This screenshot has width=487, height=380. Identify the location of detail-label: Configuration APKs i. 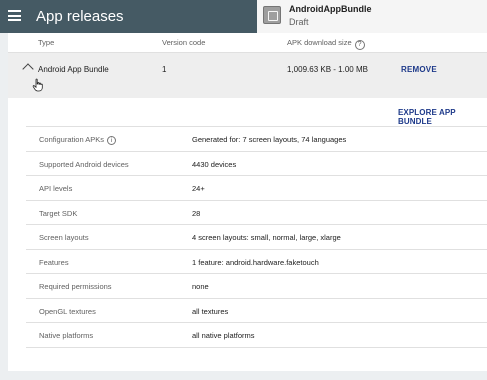
(78, 140).